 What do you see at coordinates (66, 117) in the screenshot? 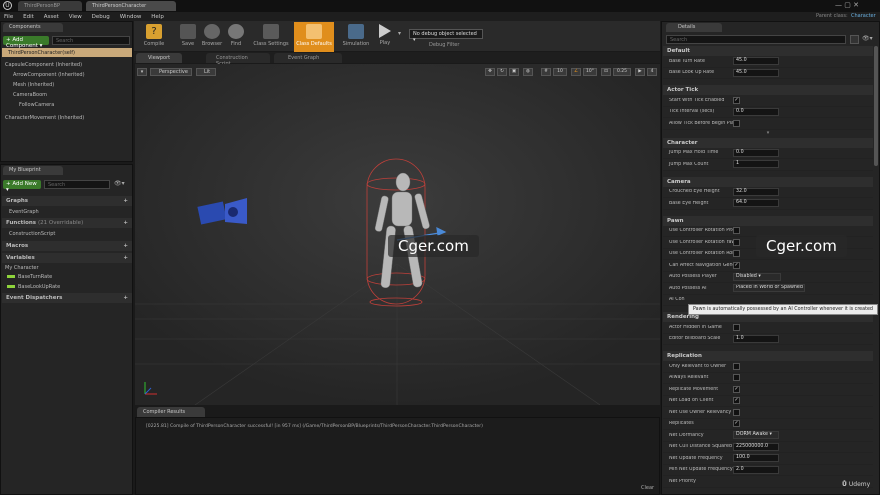
I see `component-character-movement: CharacterMovement (Inherited)` at bounding box center [66, 117].